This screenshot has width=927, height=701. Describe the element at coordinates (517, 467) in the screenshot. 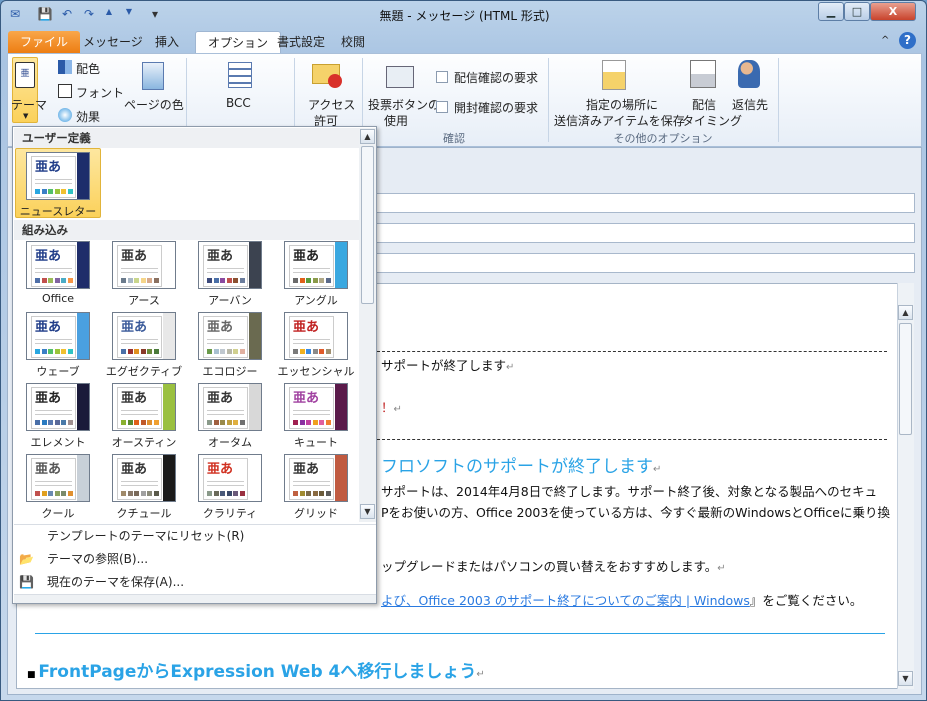

I see `heading: フロソフトのサポートが終了します` at that location.